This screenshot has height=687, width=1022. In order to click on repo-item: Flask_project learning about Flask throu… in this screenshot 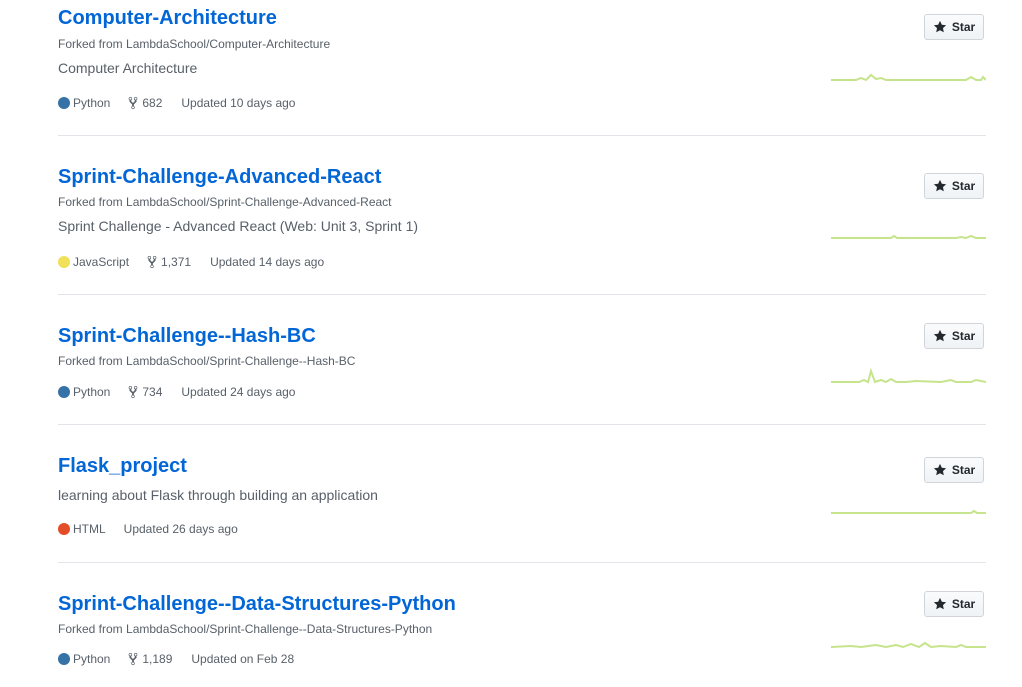, I will do `click(522, 499)`.